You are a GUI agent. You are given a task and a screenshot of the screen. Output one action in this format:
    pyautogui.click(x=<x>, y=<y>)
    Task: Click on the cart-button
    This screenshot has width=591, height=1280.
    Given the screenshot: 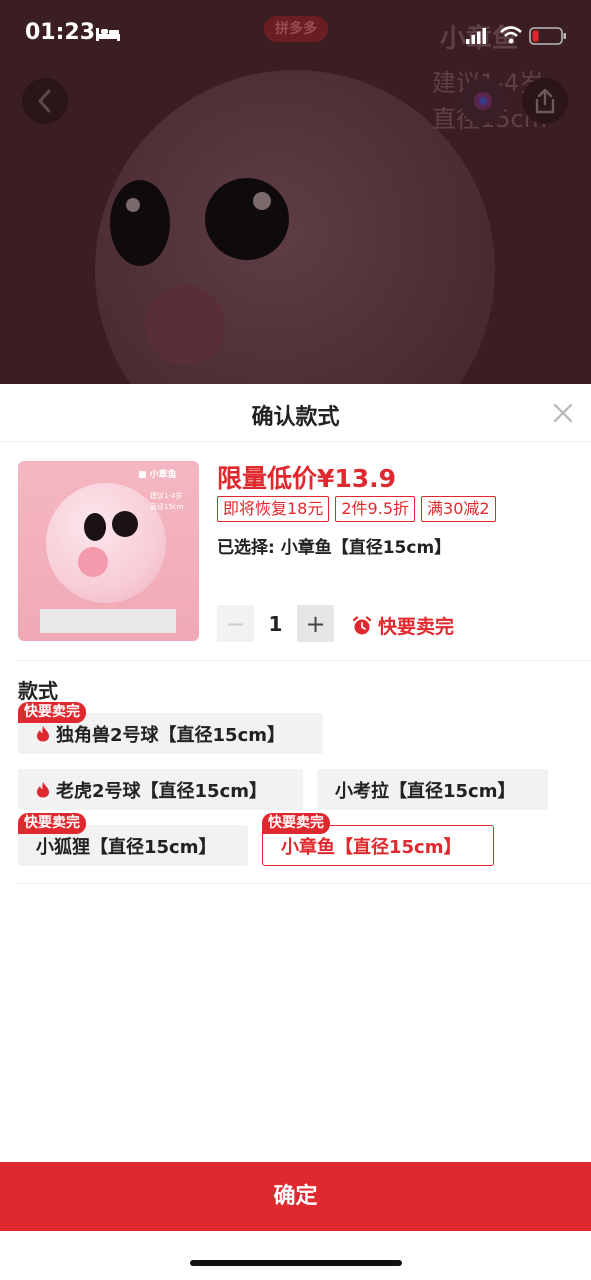 What is the action you would take?
    pyautogui.click(x=483, y=101)
    